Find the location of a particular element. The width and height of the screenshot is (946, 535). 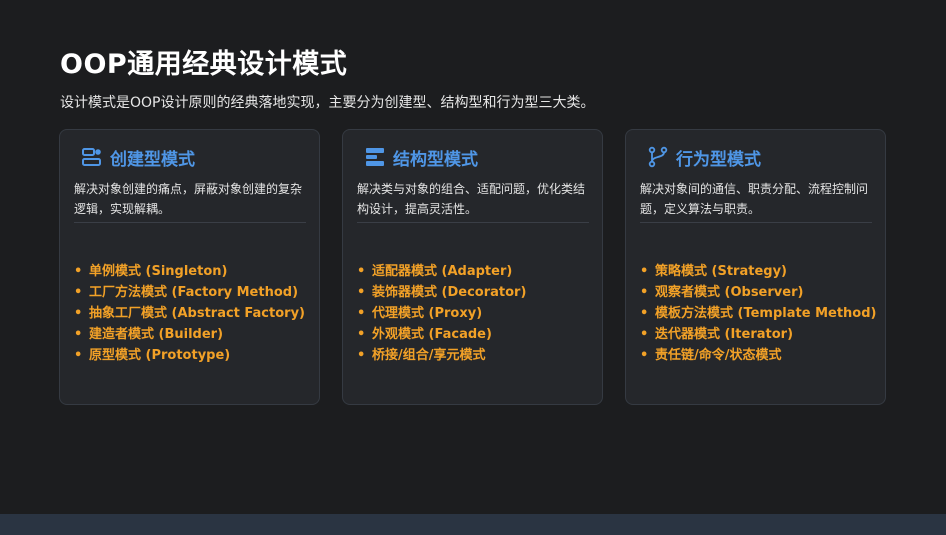

card-title: 结构型模式 is located at coordinates (435, 159).